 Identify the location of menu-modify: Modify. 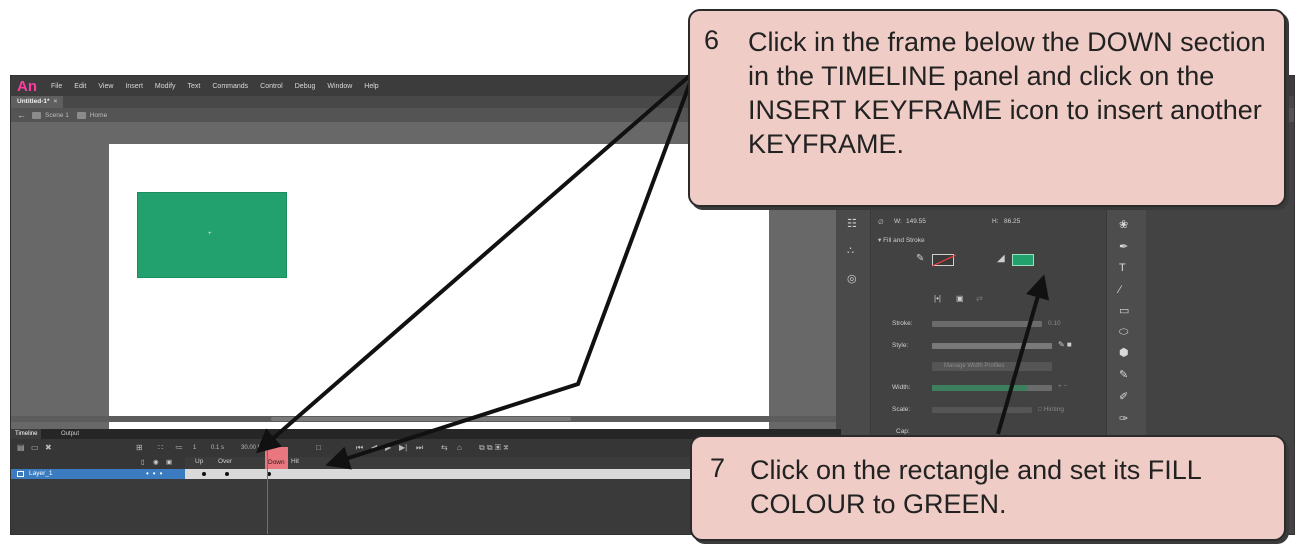
(165, 86).